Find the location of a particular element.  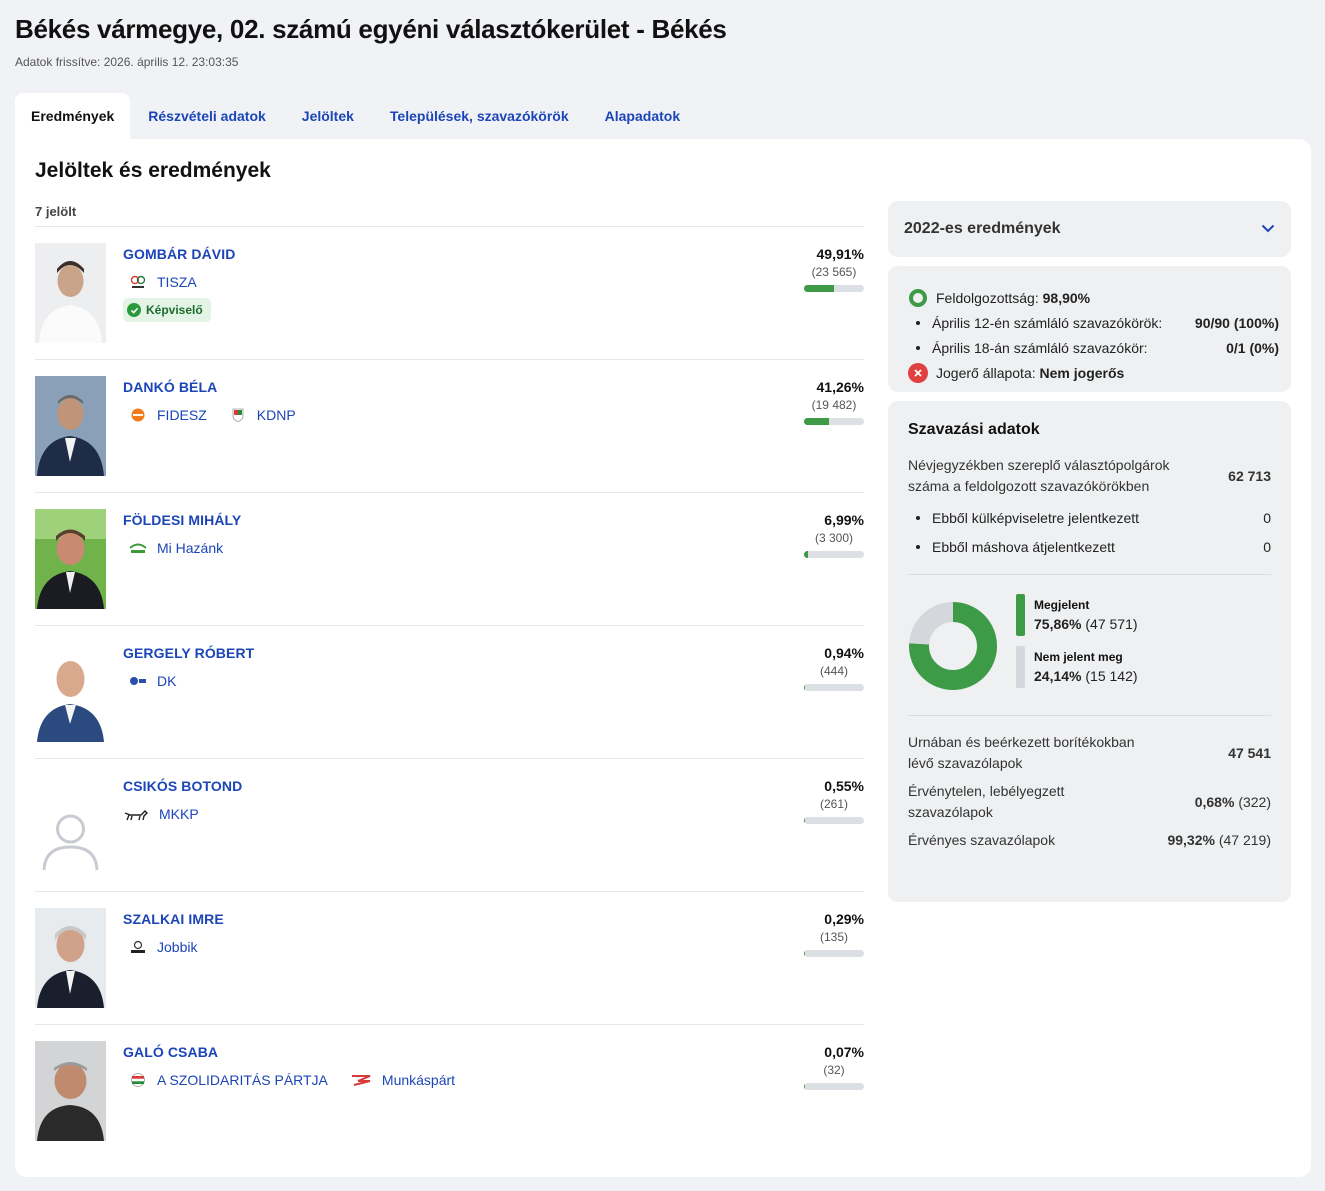

voting-title: Szavazási adatok is located at coordinates (974, 429).